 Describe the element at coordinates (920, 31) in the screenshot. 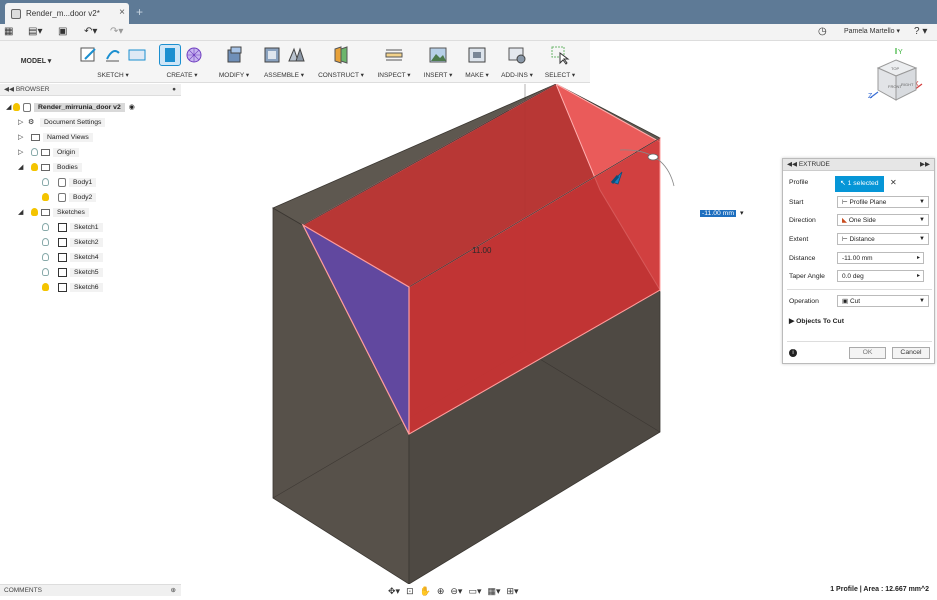

I see `help-icon: ? ▾` at that location.